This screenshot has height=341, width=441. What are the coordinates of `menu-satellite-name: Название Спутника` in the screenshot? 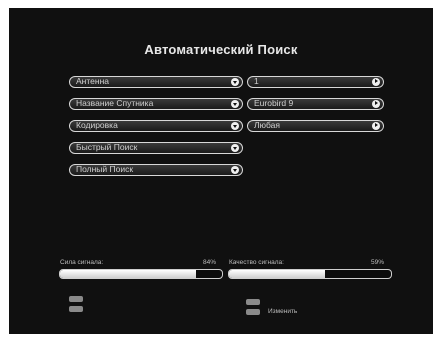 It's located at (156, 104).